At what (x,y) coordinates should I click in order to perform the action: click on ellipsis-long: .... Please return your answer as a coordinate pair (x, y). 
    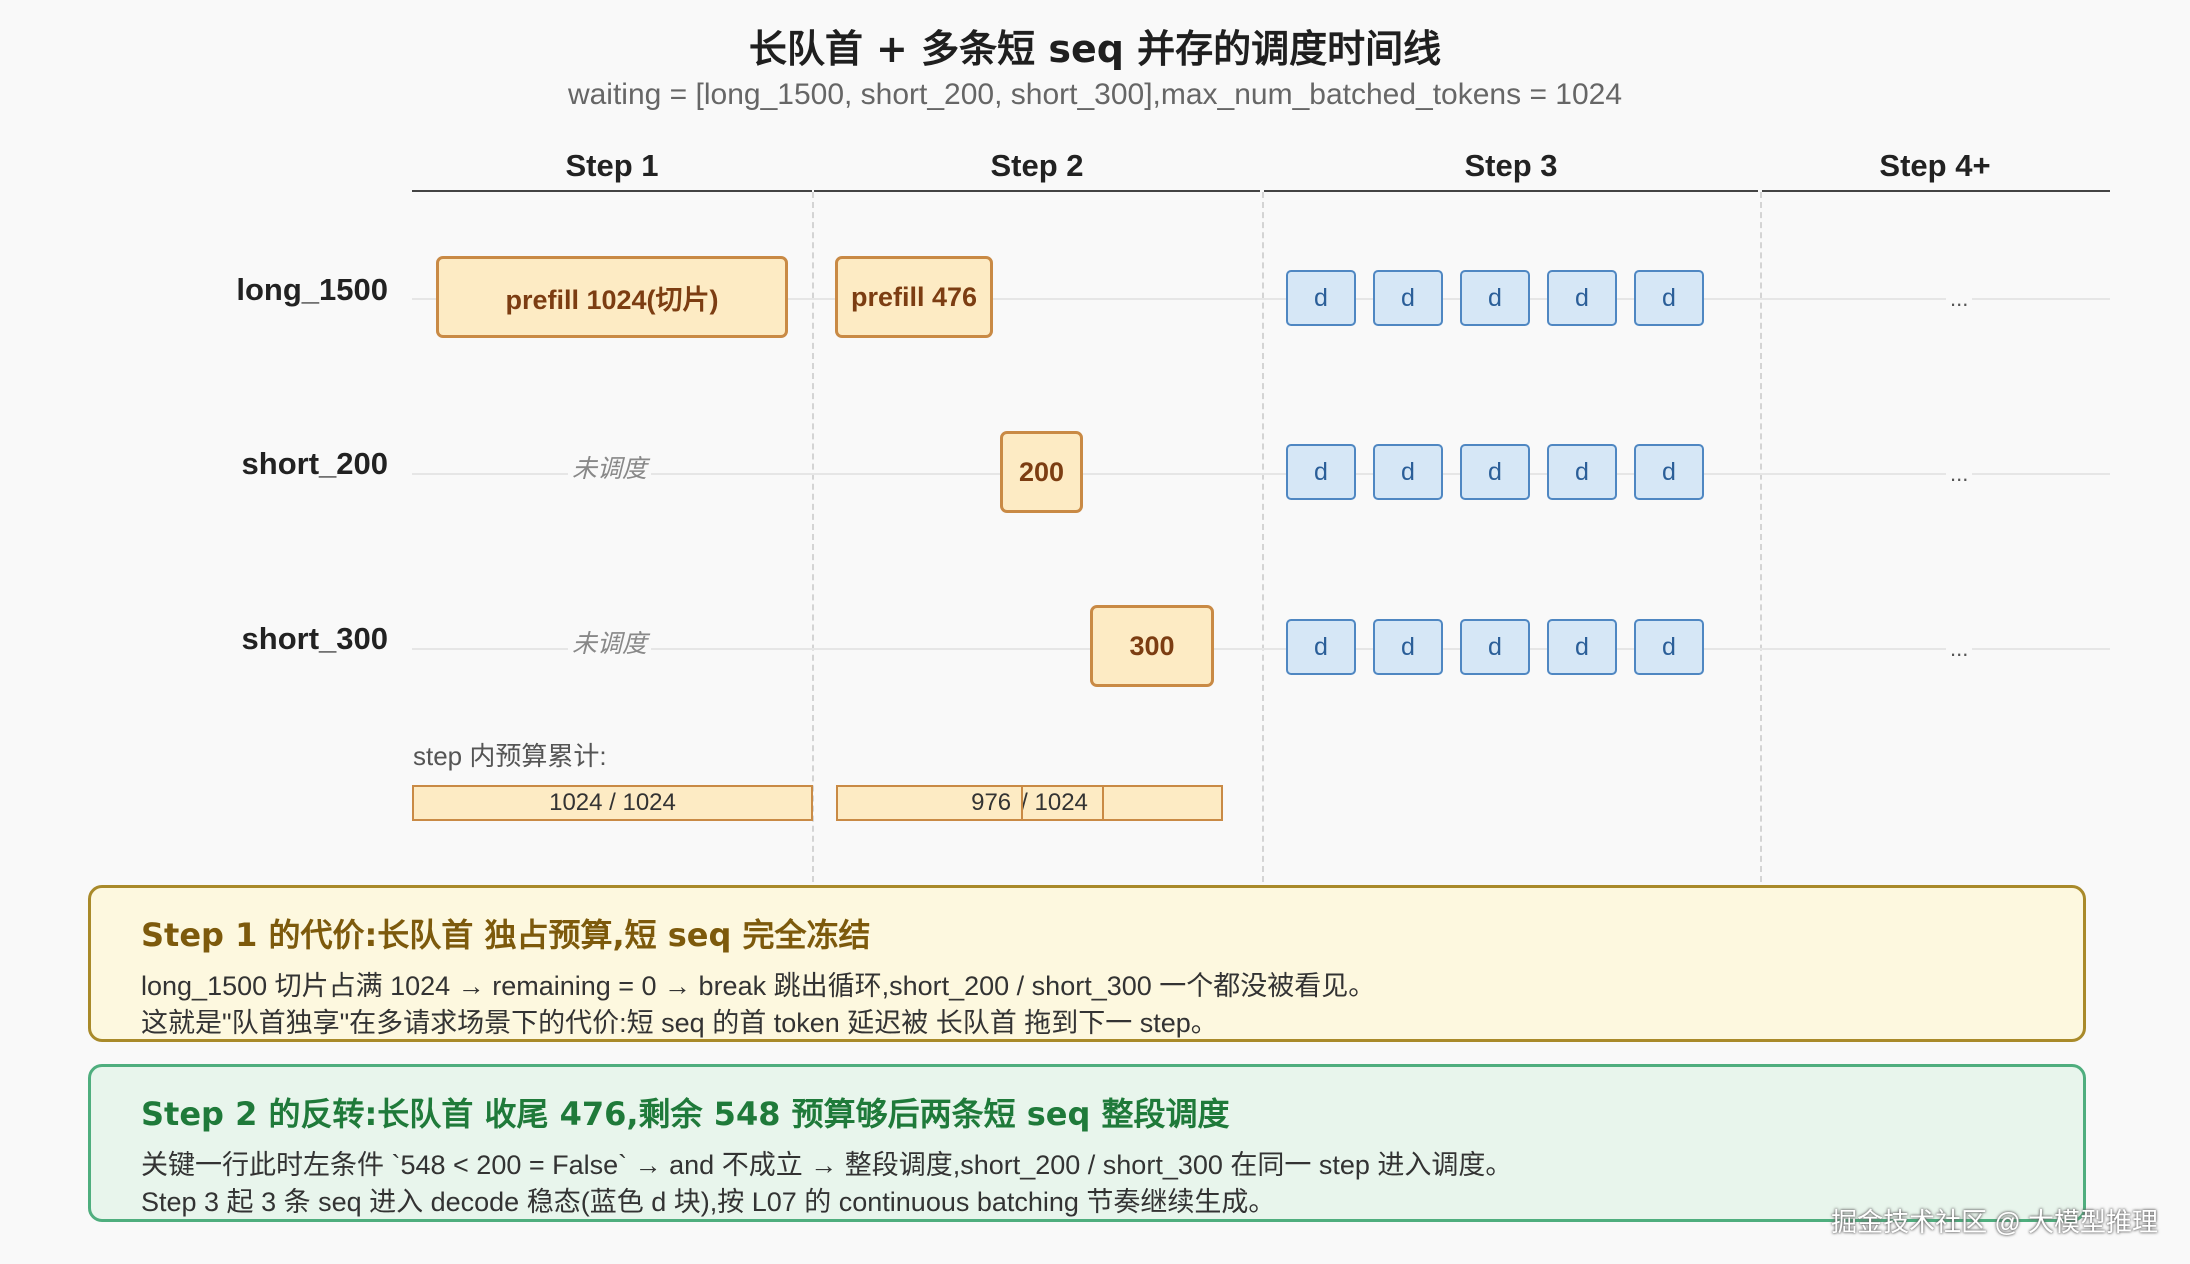
    Looking at the image, I should click on (1959, 299).